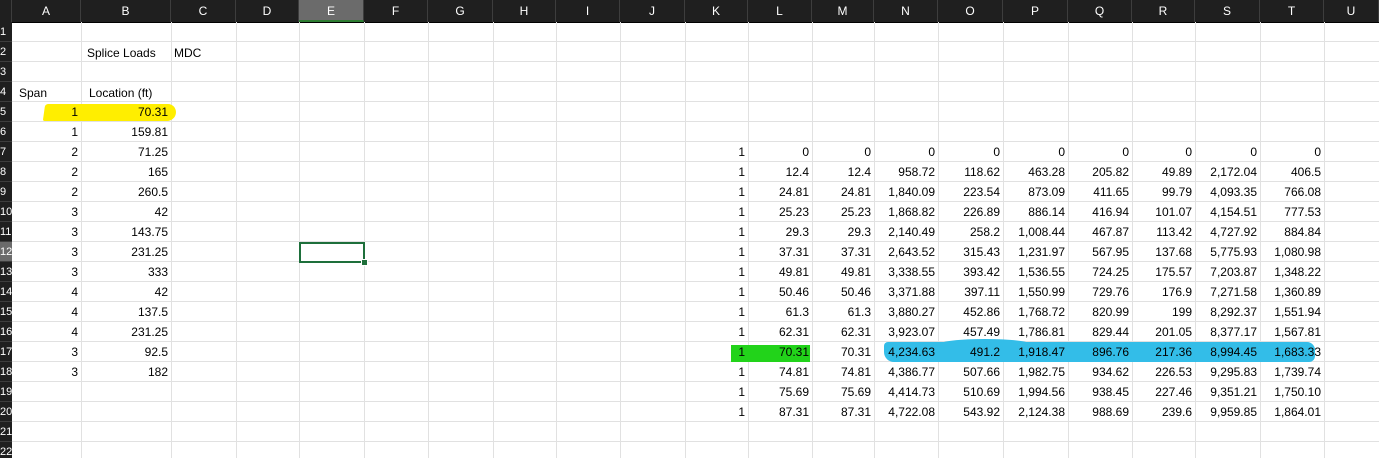  Describe the element at coordinates (1292, 312) in the screenshot. I see `cell-t15: 1,551.94` at that location.